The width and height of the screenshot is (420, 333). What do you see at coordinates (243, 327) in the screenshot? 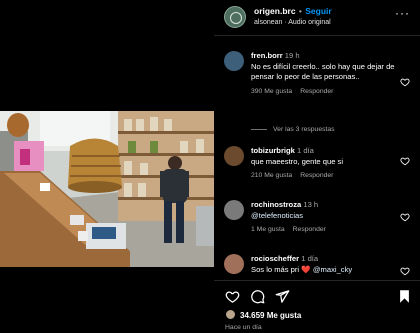
I see `post-time: Hace un día` at bounding box center [243, 327].